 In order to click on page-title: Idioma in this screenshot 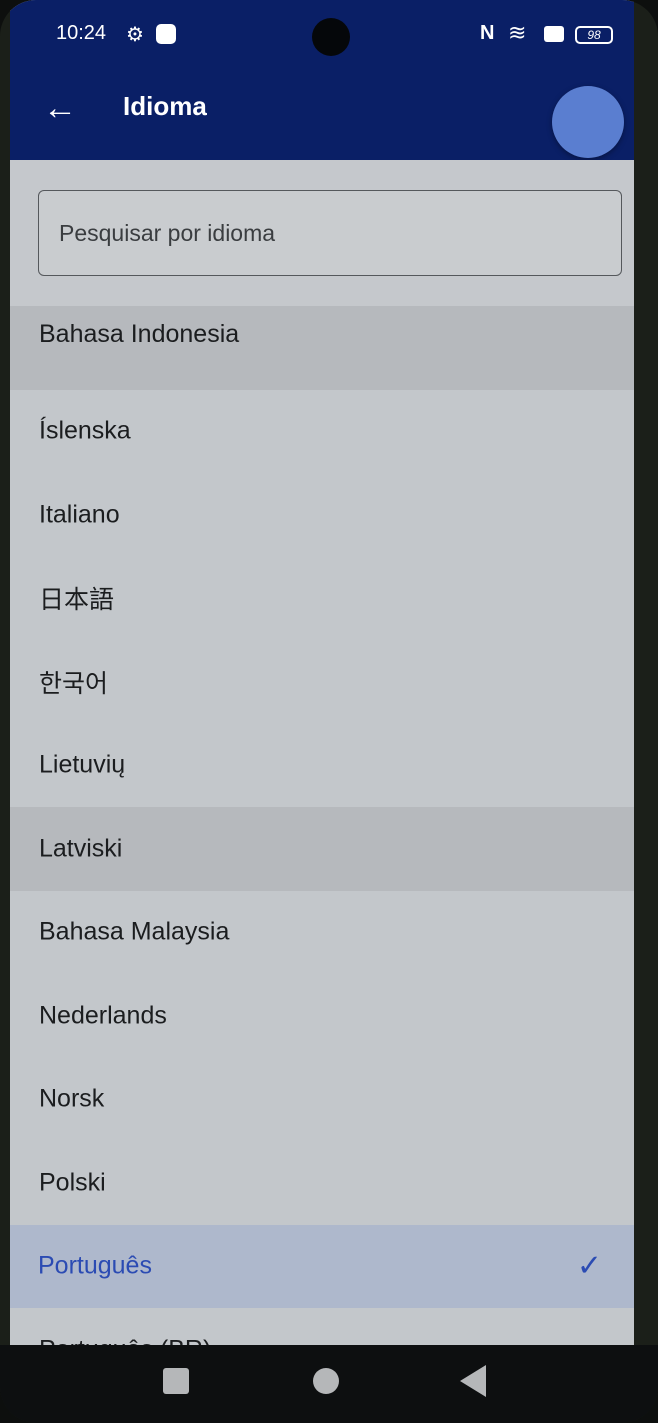, I will do `click(165, 106)`.